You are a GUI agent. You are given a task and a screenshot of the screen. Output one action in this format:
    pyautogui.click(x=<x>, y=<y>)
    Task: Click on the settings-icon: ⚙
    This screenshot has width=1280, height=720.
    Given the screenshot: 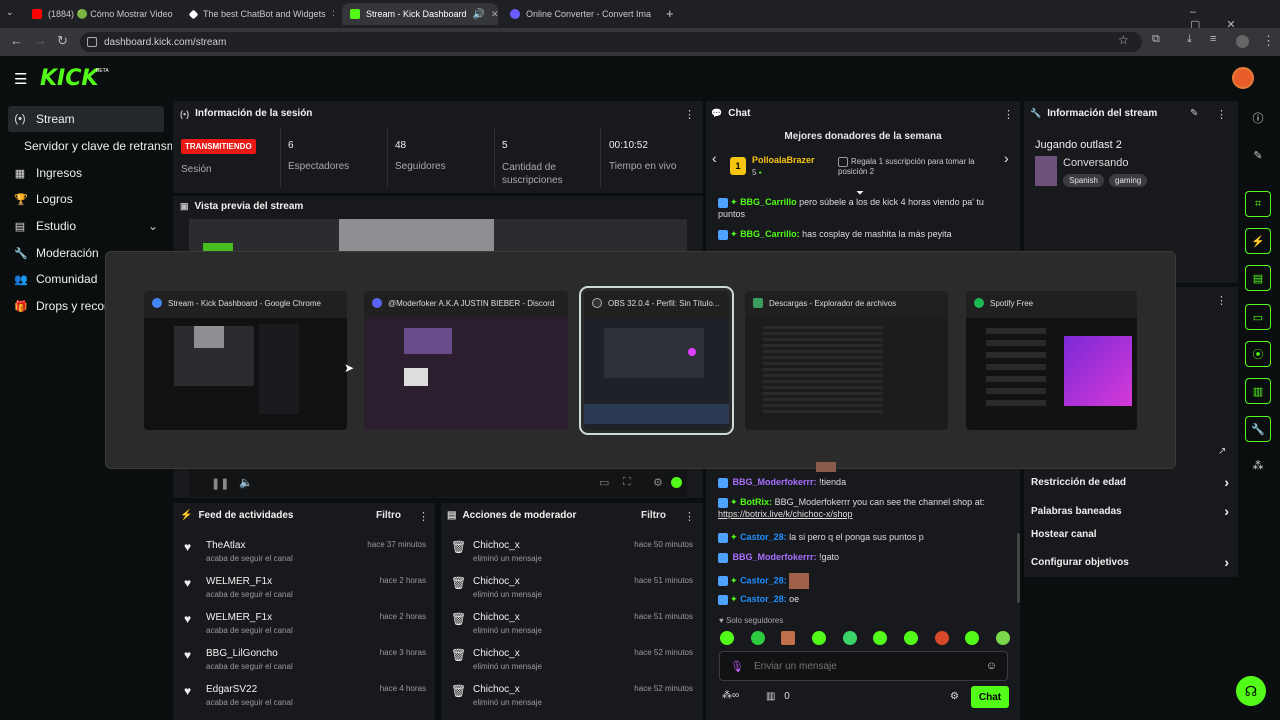 What is the action you would take?
    pyautogui.click(x=658, y=482)
    